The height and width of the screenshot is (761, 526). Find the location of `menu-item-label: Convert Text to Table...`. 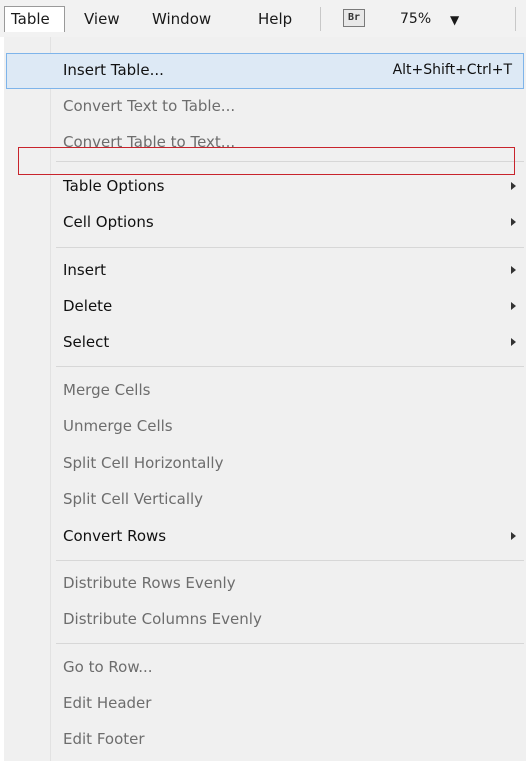

menu-item-label: Convert Text to Table... is located at coordinates (149, 106).